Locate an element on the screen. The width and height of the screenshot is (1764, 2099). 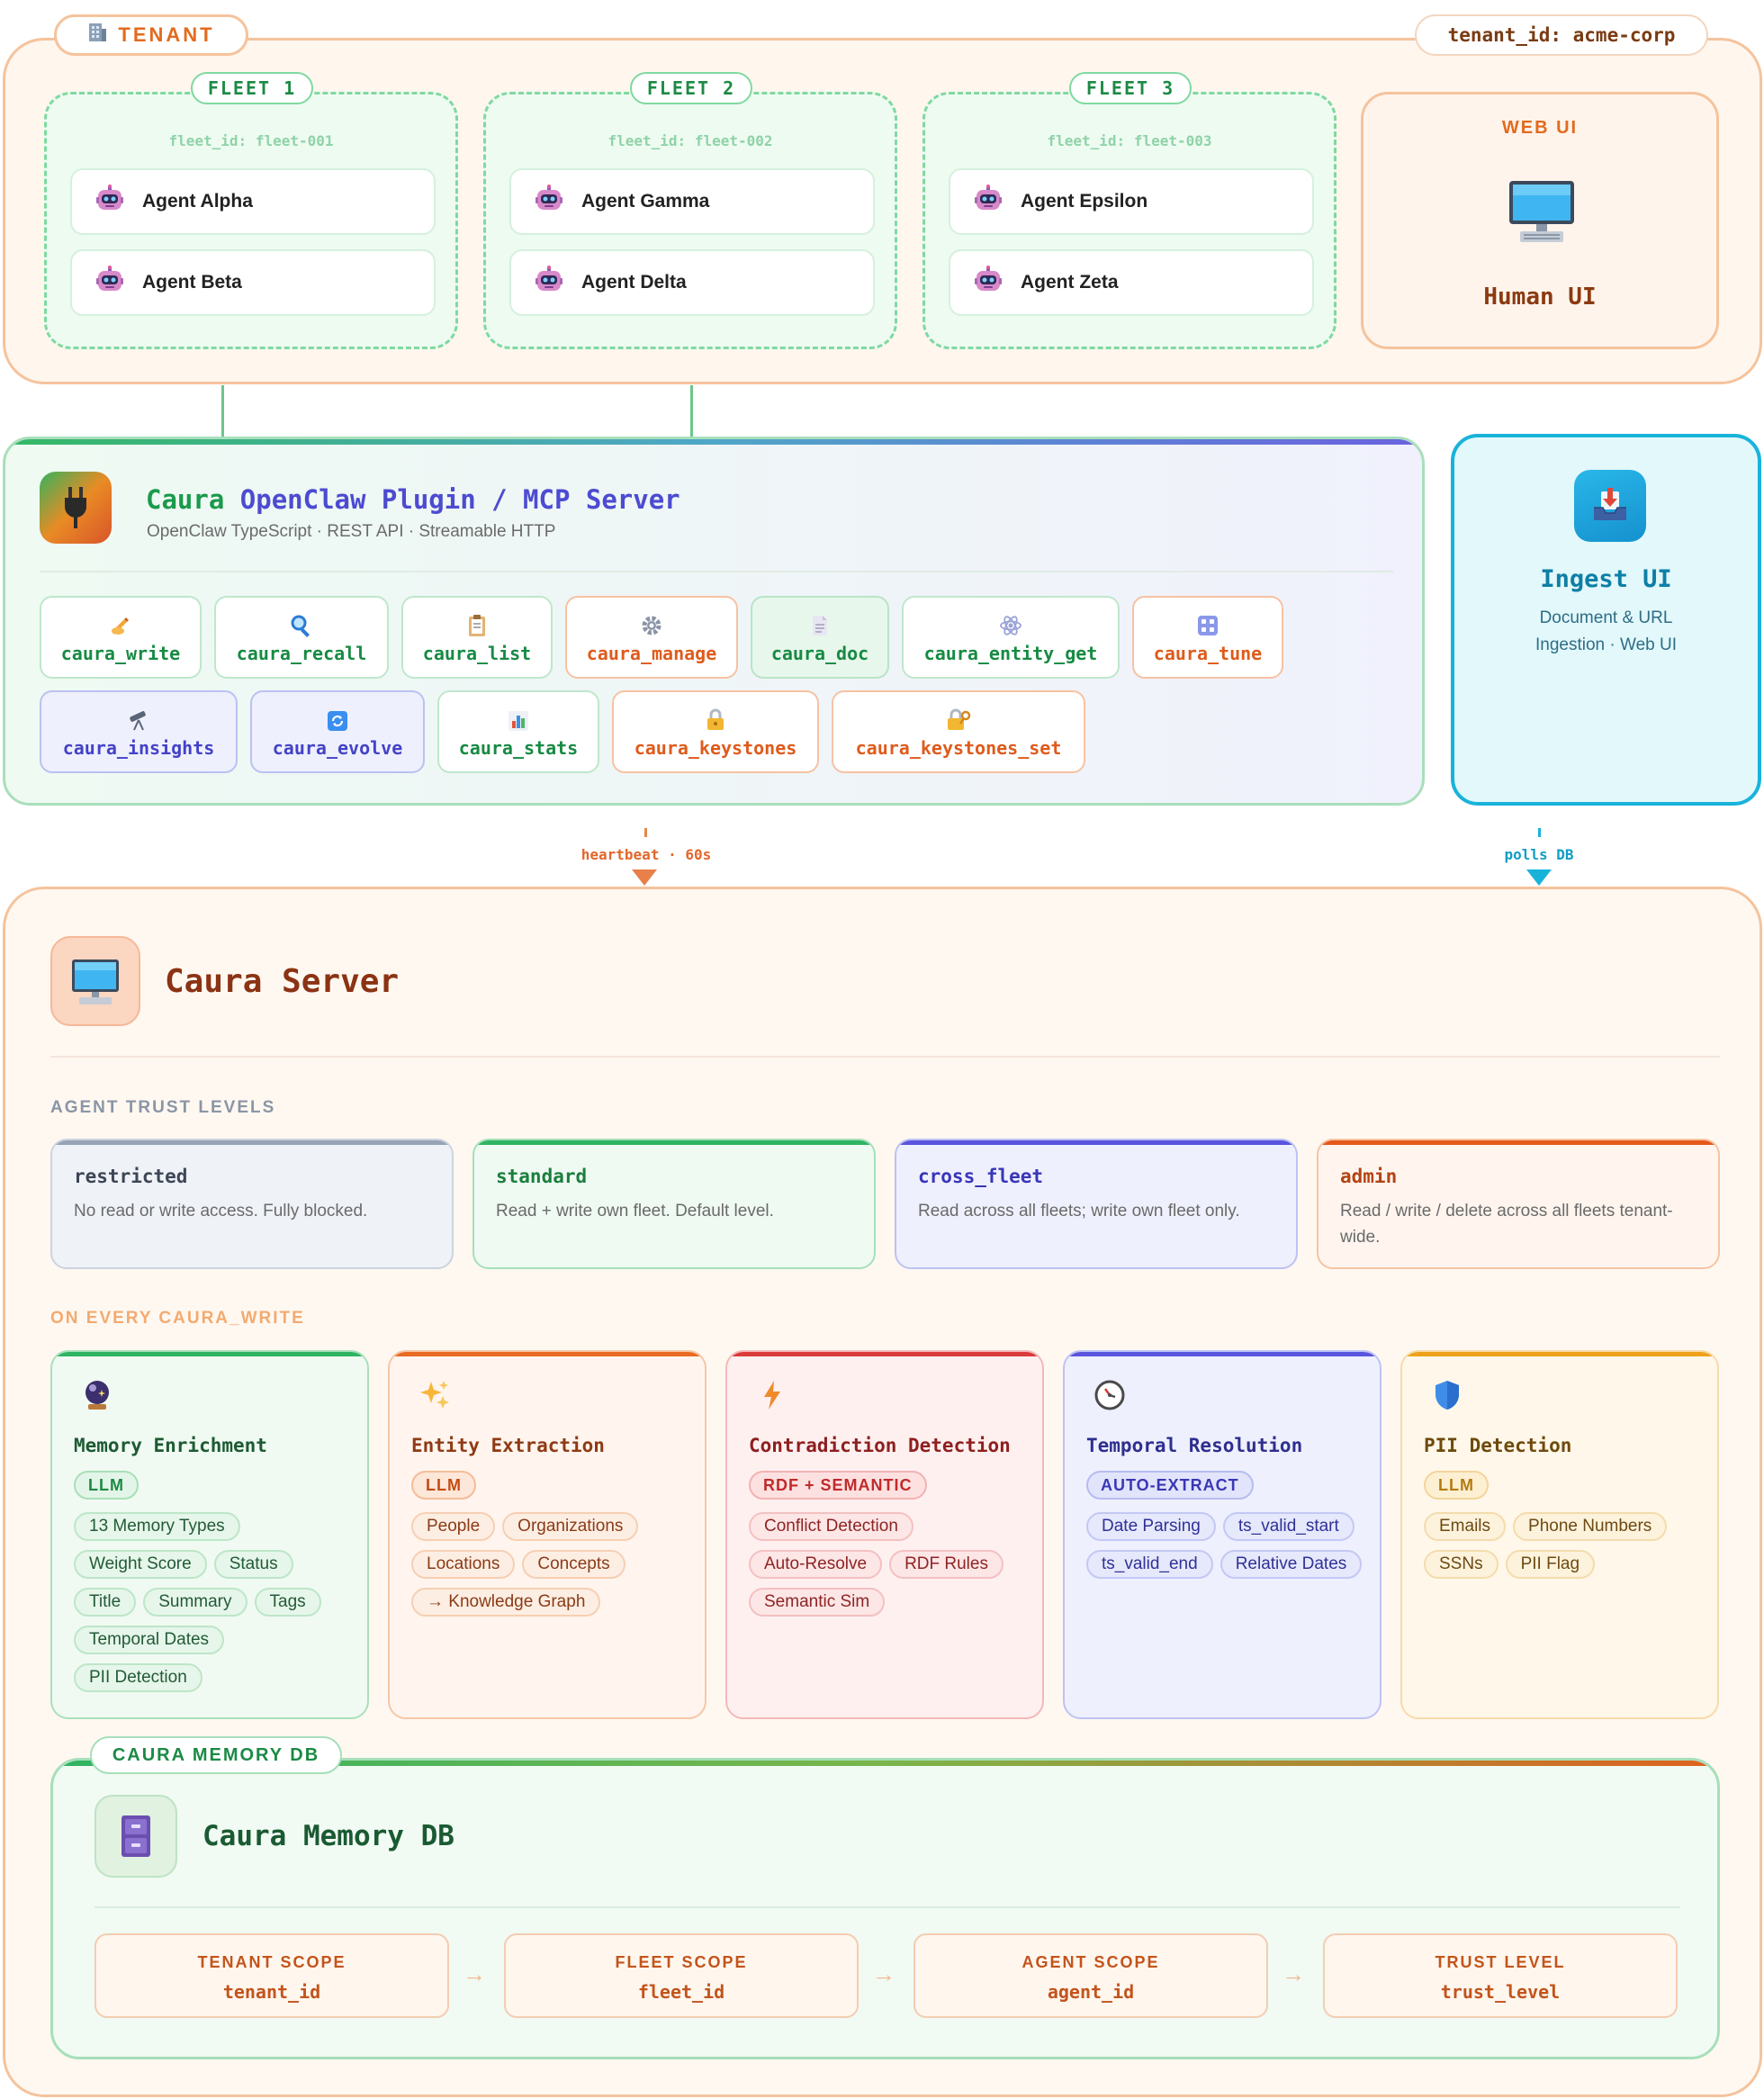
grid-icon is located at coordinates (1208, 623).